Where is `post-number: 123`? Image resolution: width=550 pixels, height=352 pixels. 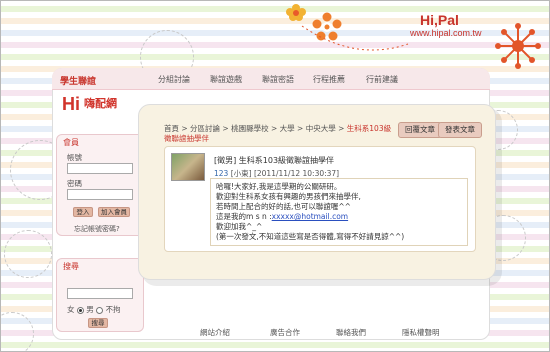 post-number: 123 is located at coordinates (221, 173).